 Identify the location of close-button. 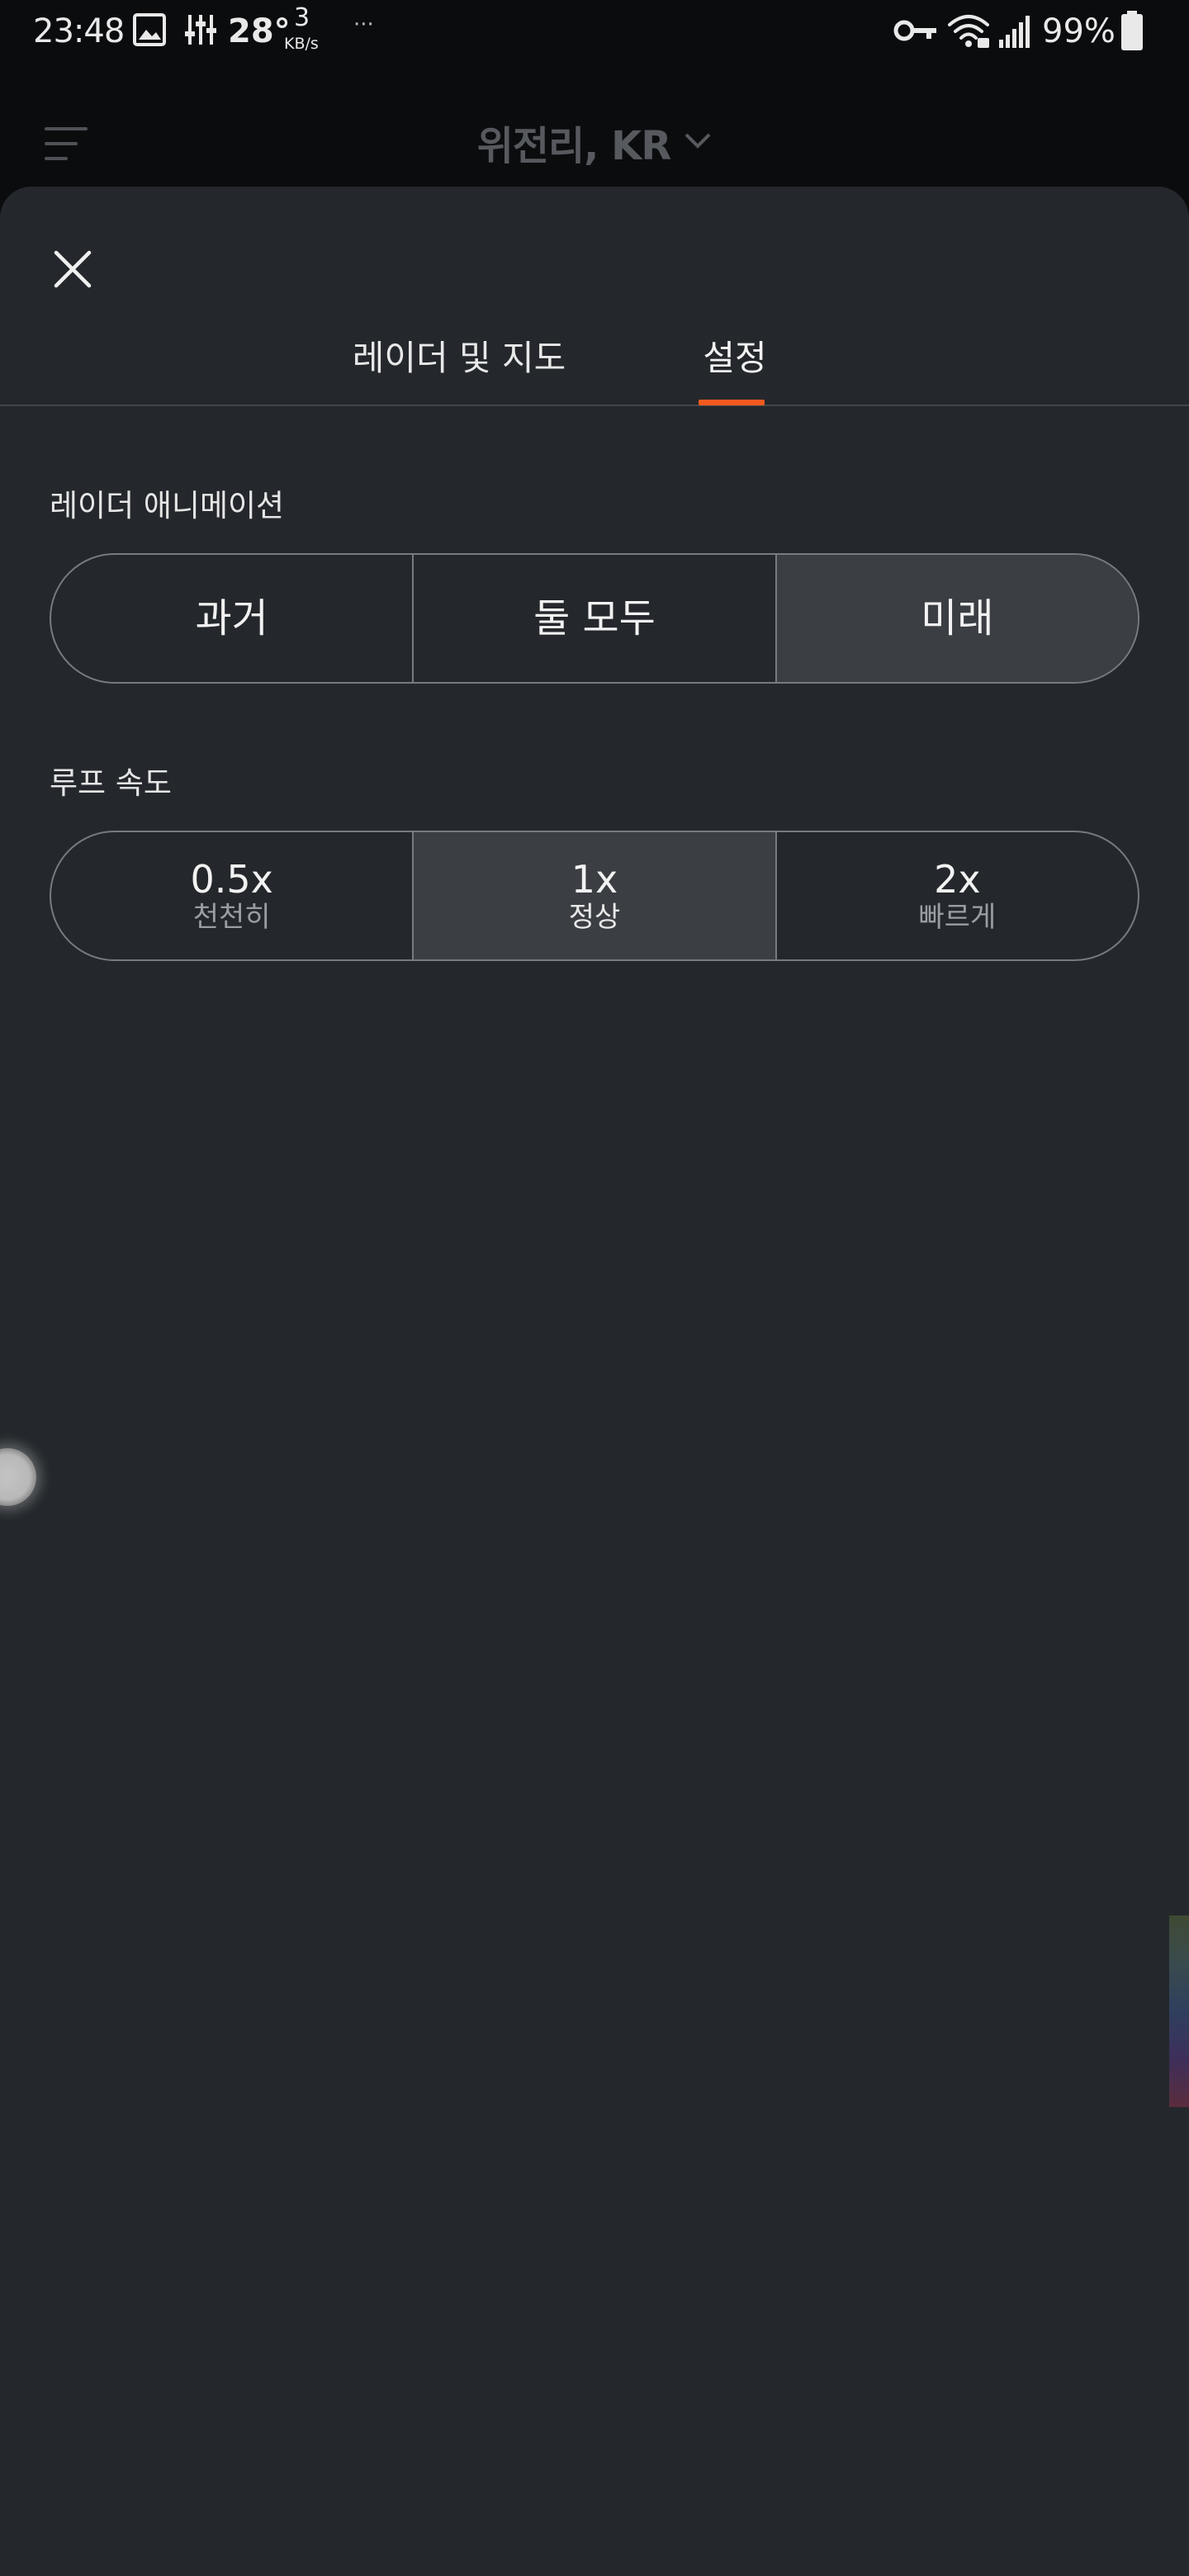
(72, 269).